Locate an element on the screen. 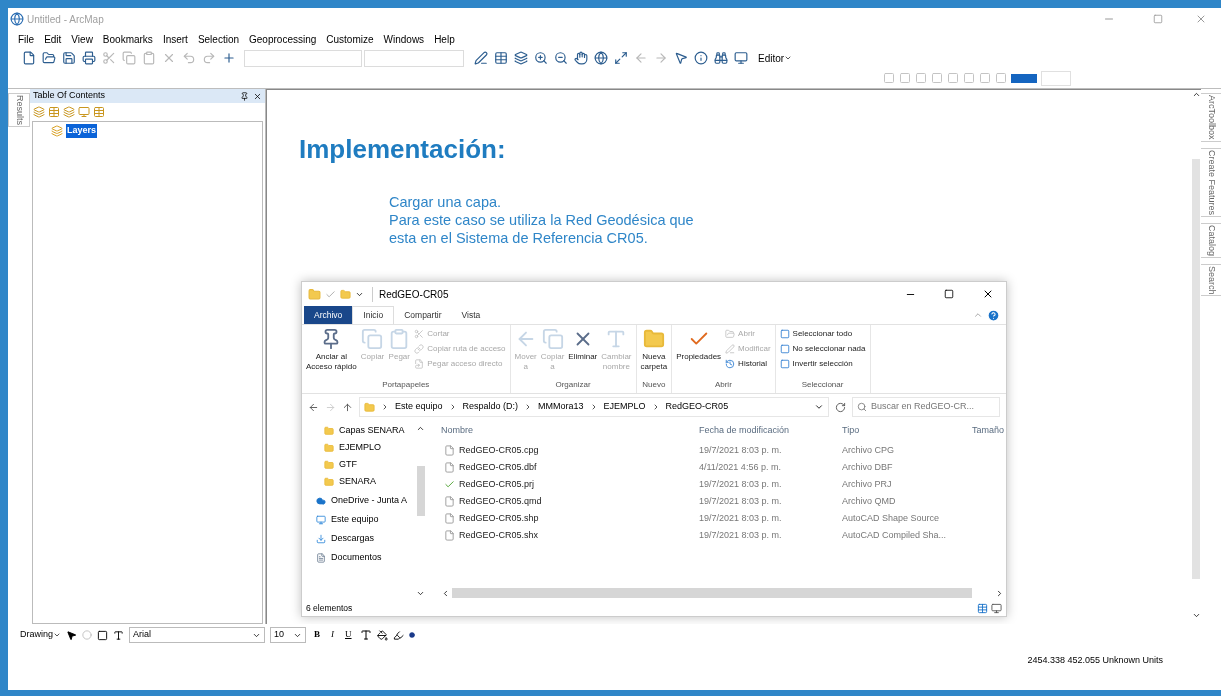  column-header: Tamaño is located at coordinates (989, 431).